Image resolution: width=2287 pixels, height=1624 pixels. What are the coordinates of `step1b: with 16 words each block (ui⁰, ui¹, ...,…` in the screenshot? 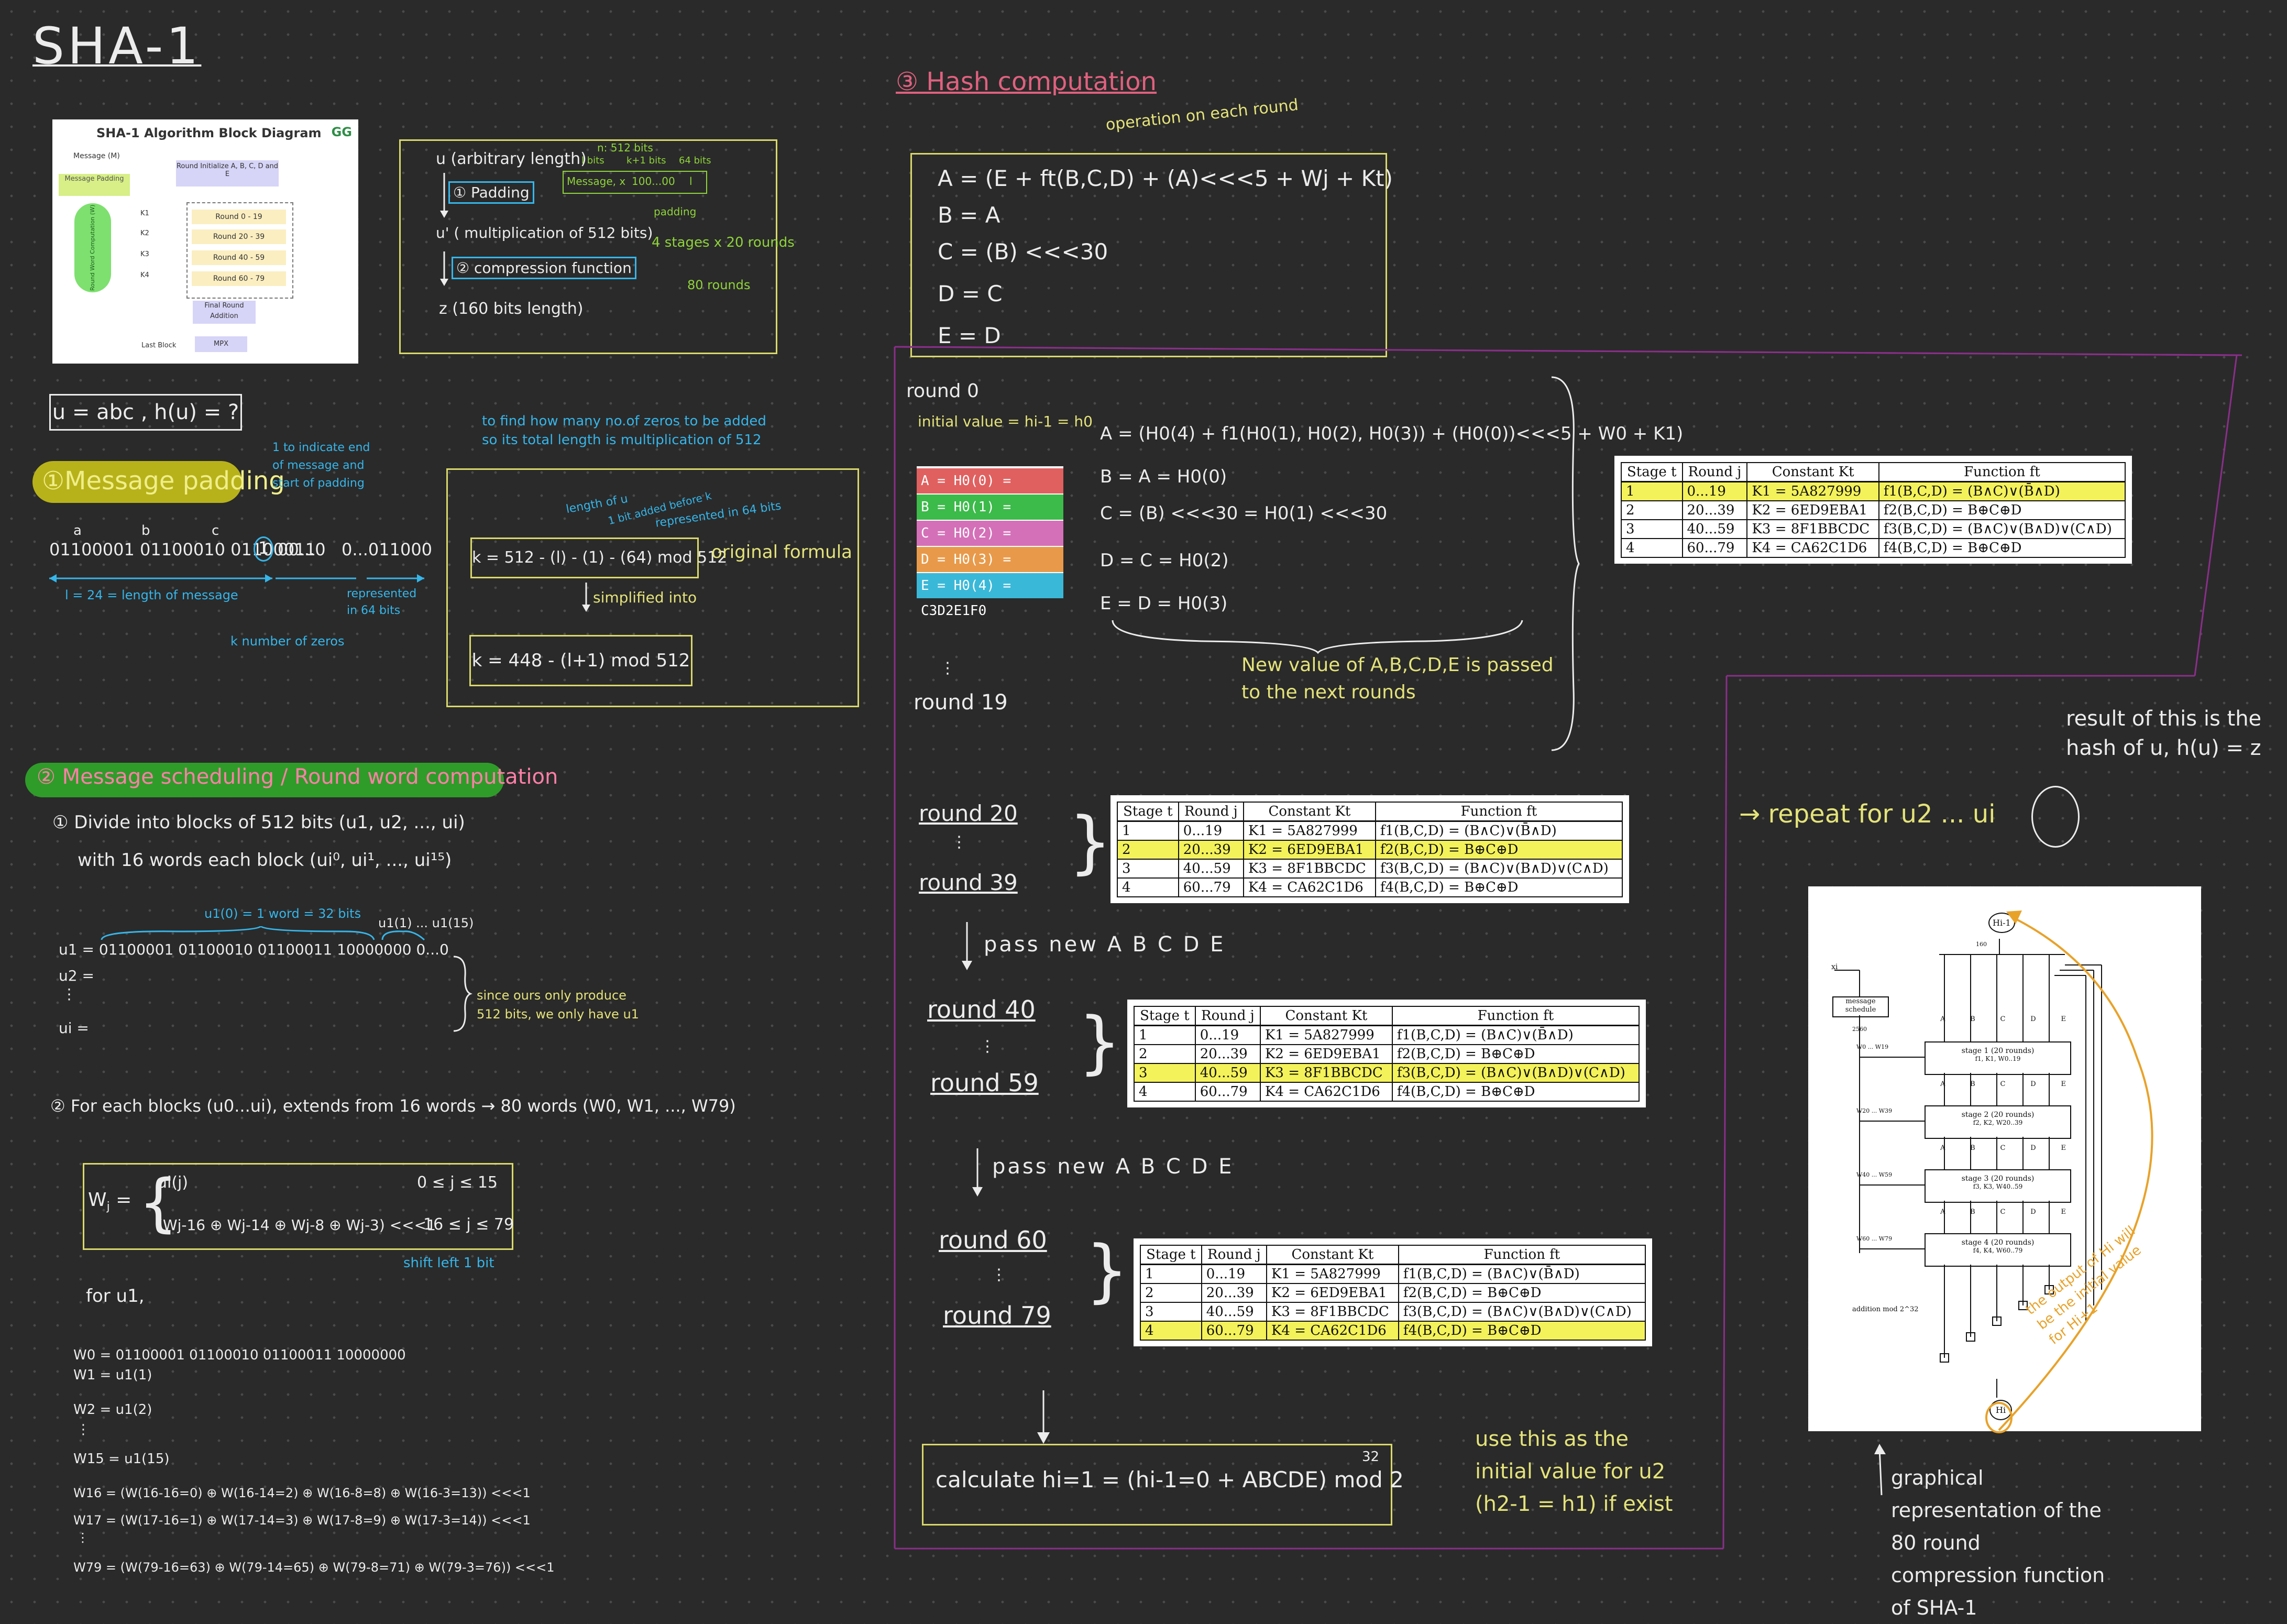 It's located at (265, 861).